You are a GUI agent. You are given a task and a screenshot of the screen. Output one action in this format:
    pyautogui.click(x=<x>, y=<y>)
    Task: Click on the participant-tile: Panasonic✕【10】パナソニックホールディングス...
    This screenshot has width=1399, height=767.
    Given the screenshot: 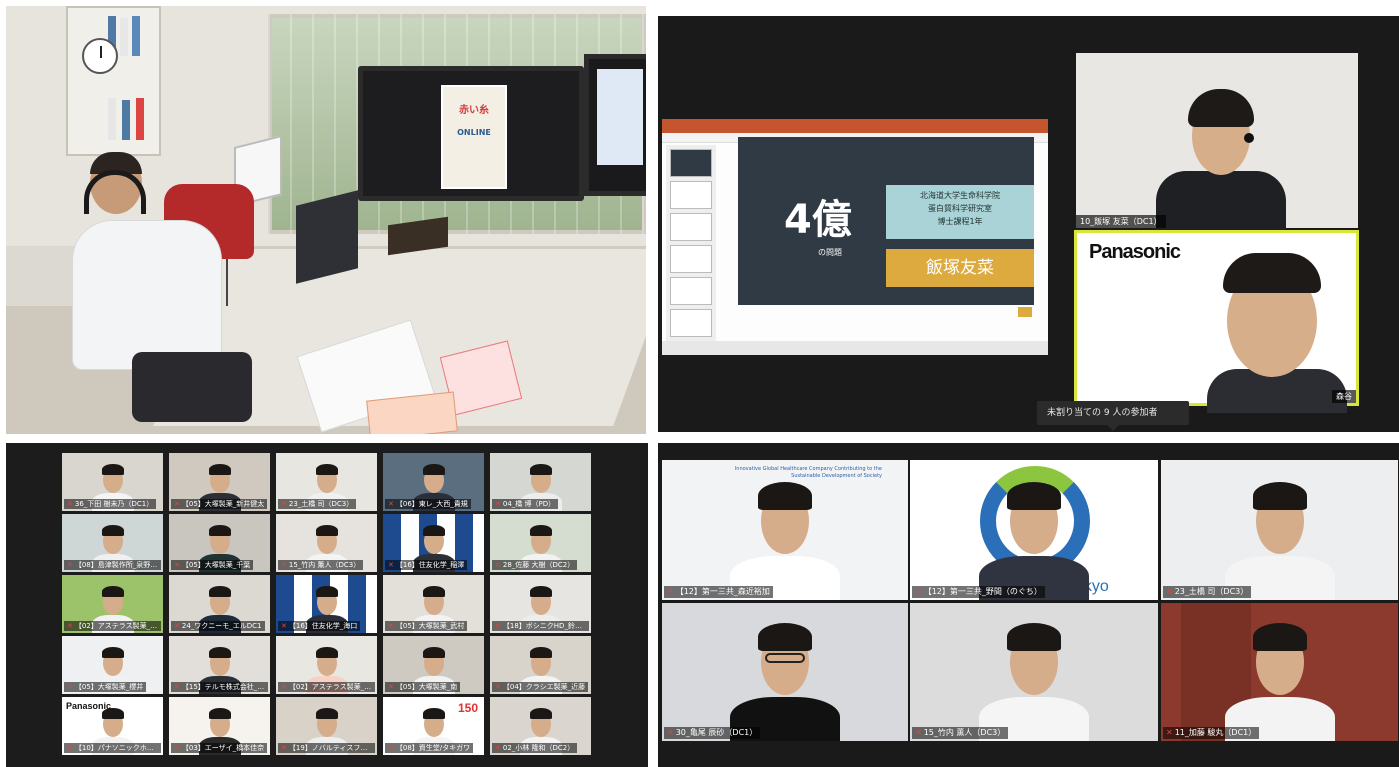 What is the action you would take?
    pyautogui.click(x=112, y=726)
    